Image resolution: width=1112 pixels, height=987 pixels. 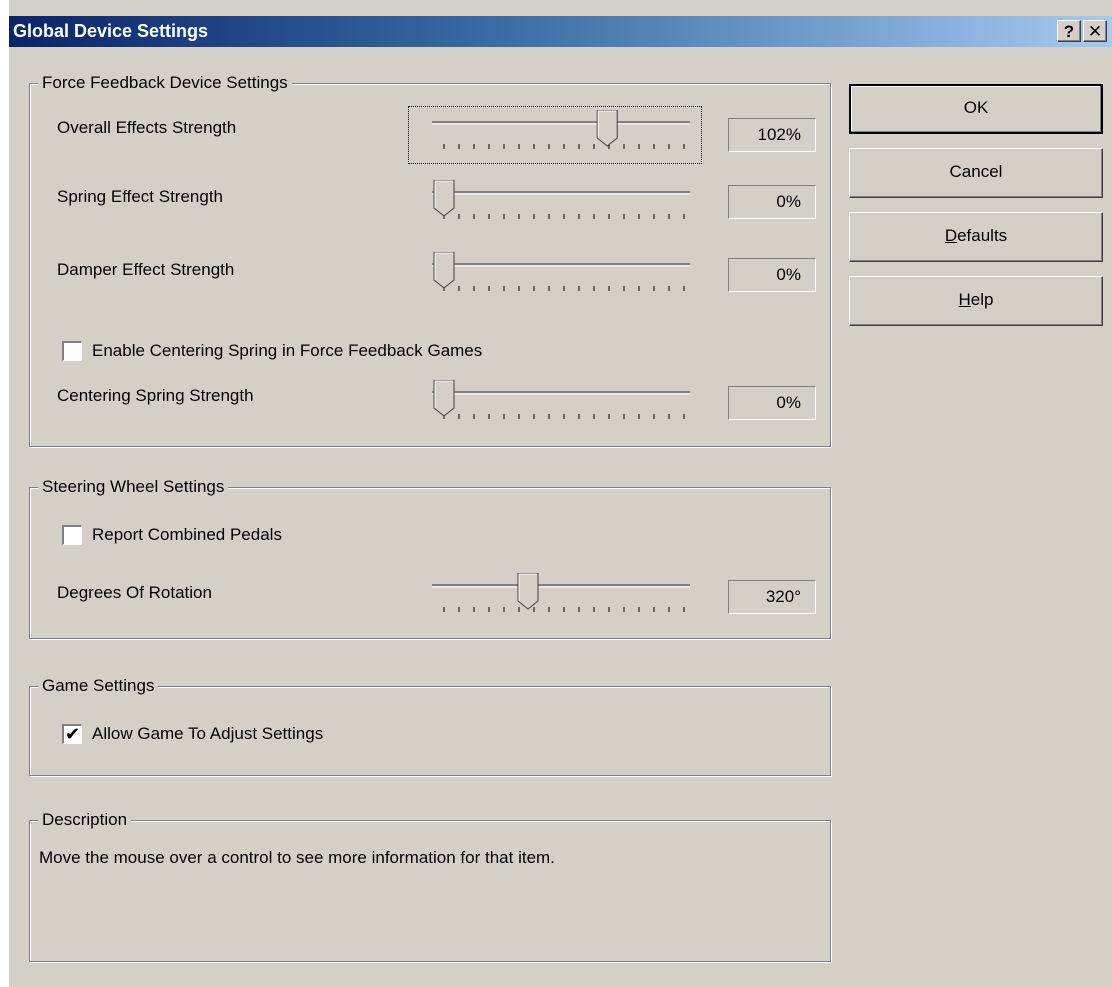 I want to click on centering-strength-label: Centering Spring Strength, so click(x=155, y=395).